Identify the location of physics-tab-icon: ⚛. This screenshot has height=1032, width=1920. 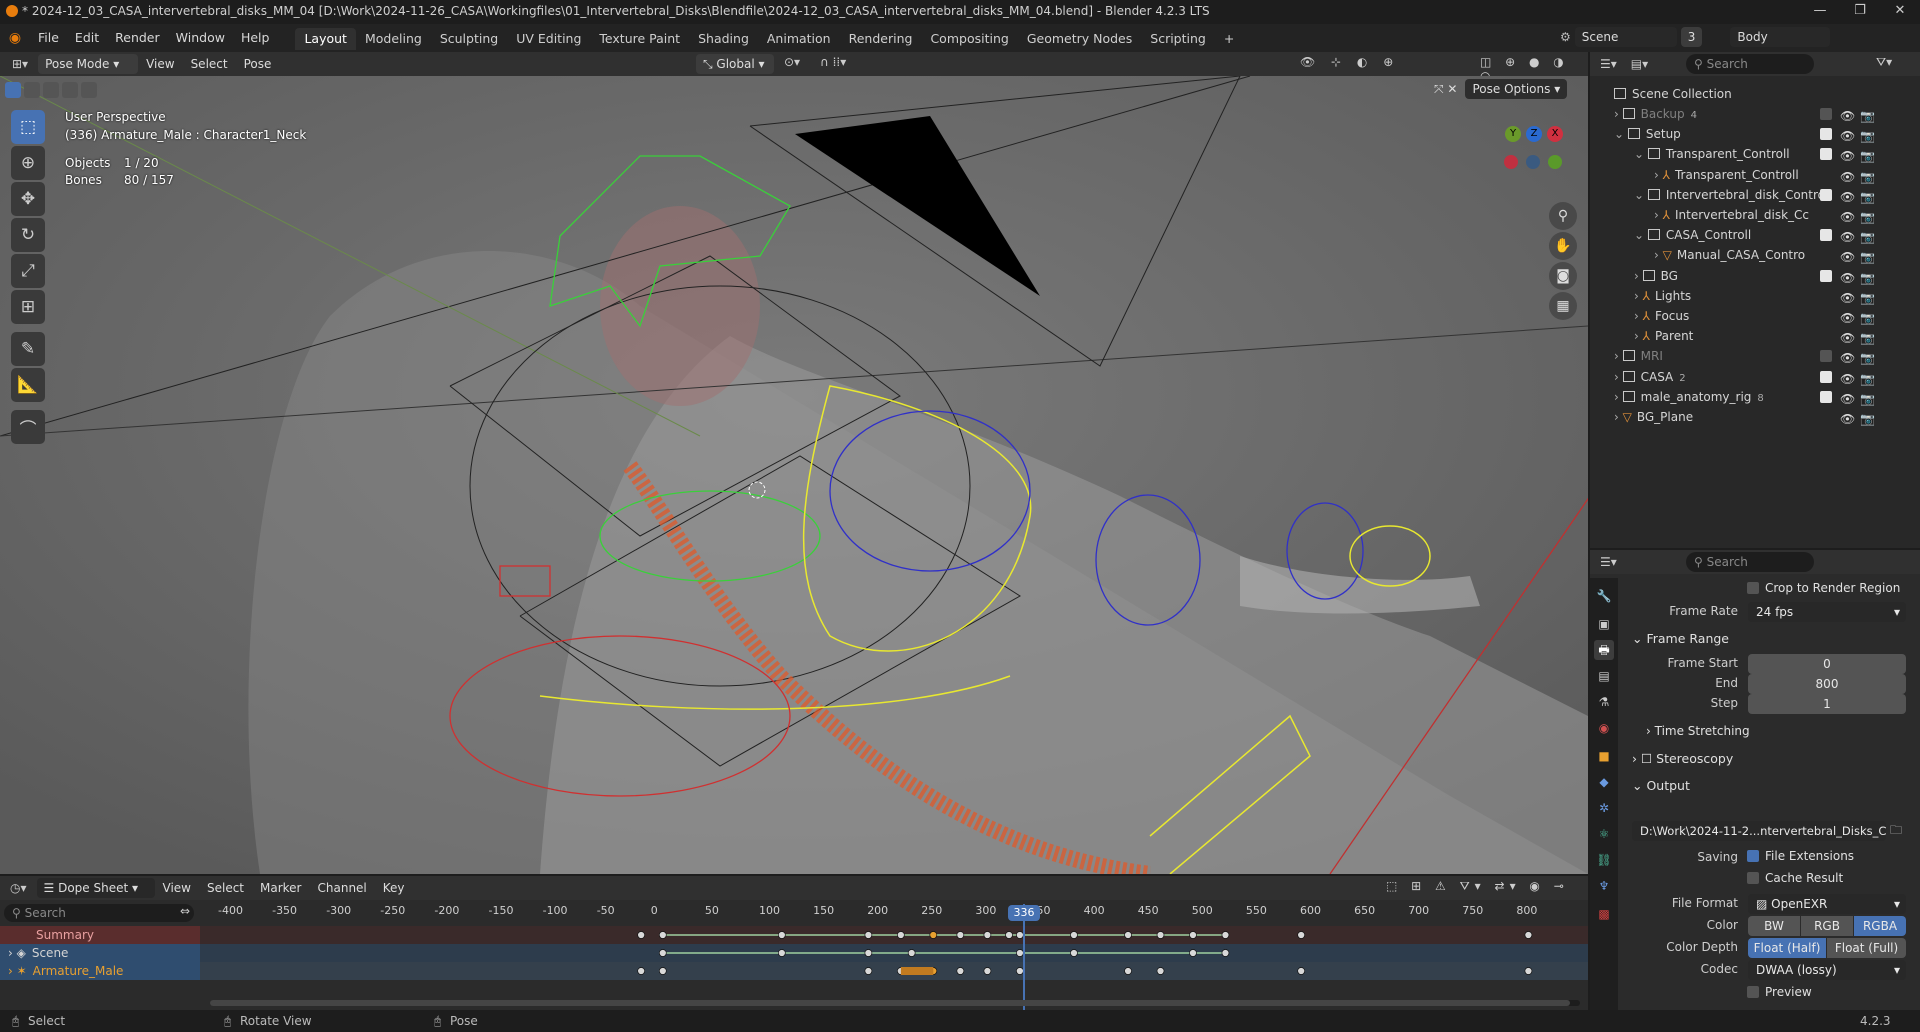
(1604, 834).